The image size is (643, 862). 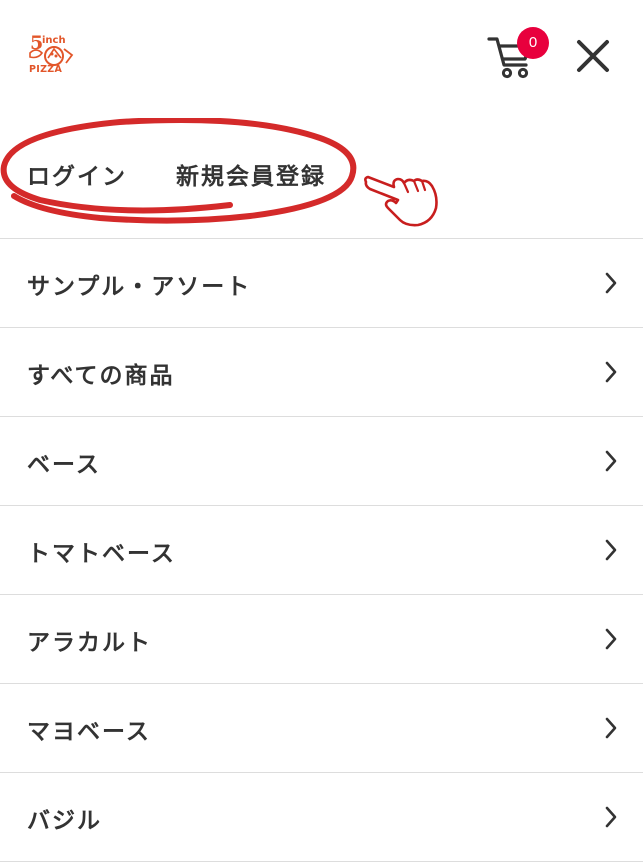 What do you see at coordinates (533, 43) in the screenshot?
I see `cart-count-badge: 0` at bounding box center [533, 43].